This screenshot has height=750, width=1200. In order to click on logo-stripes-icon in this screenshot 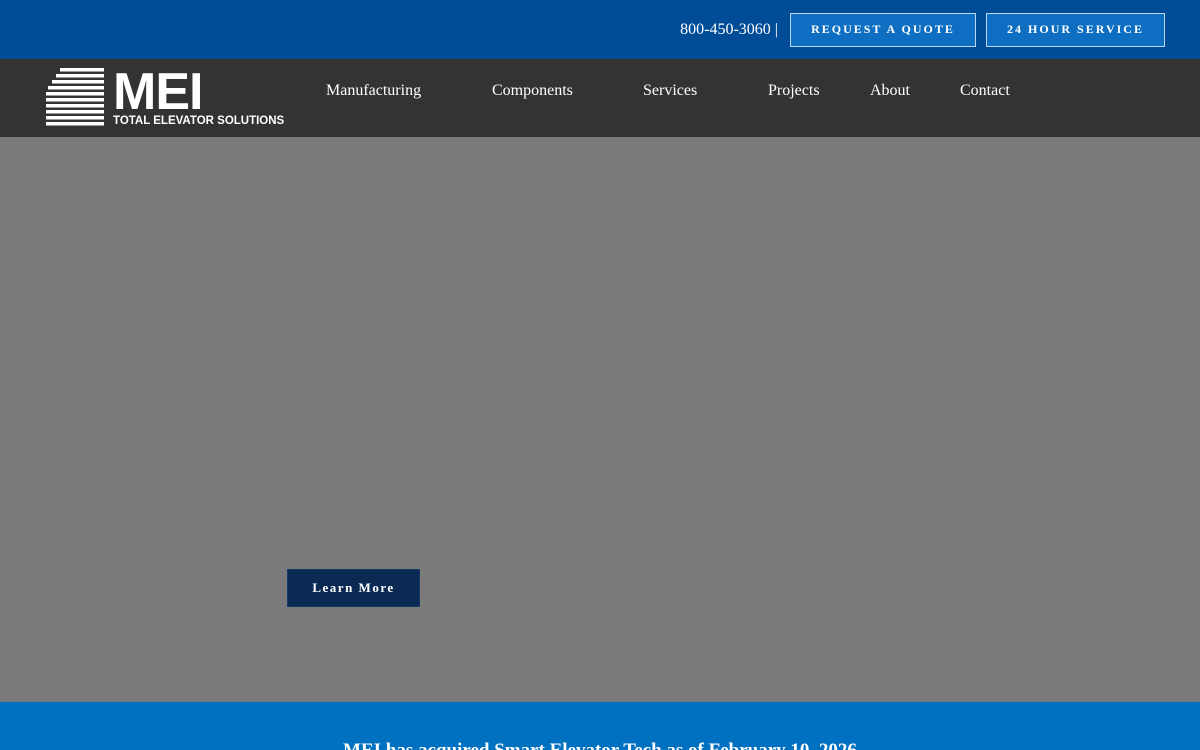, I will do `click(75, 97)`.